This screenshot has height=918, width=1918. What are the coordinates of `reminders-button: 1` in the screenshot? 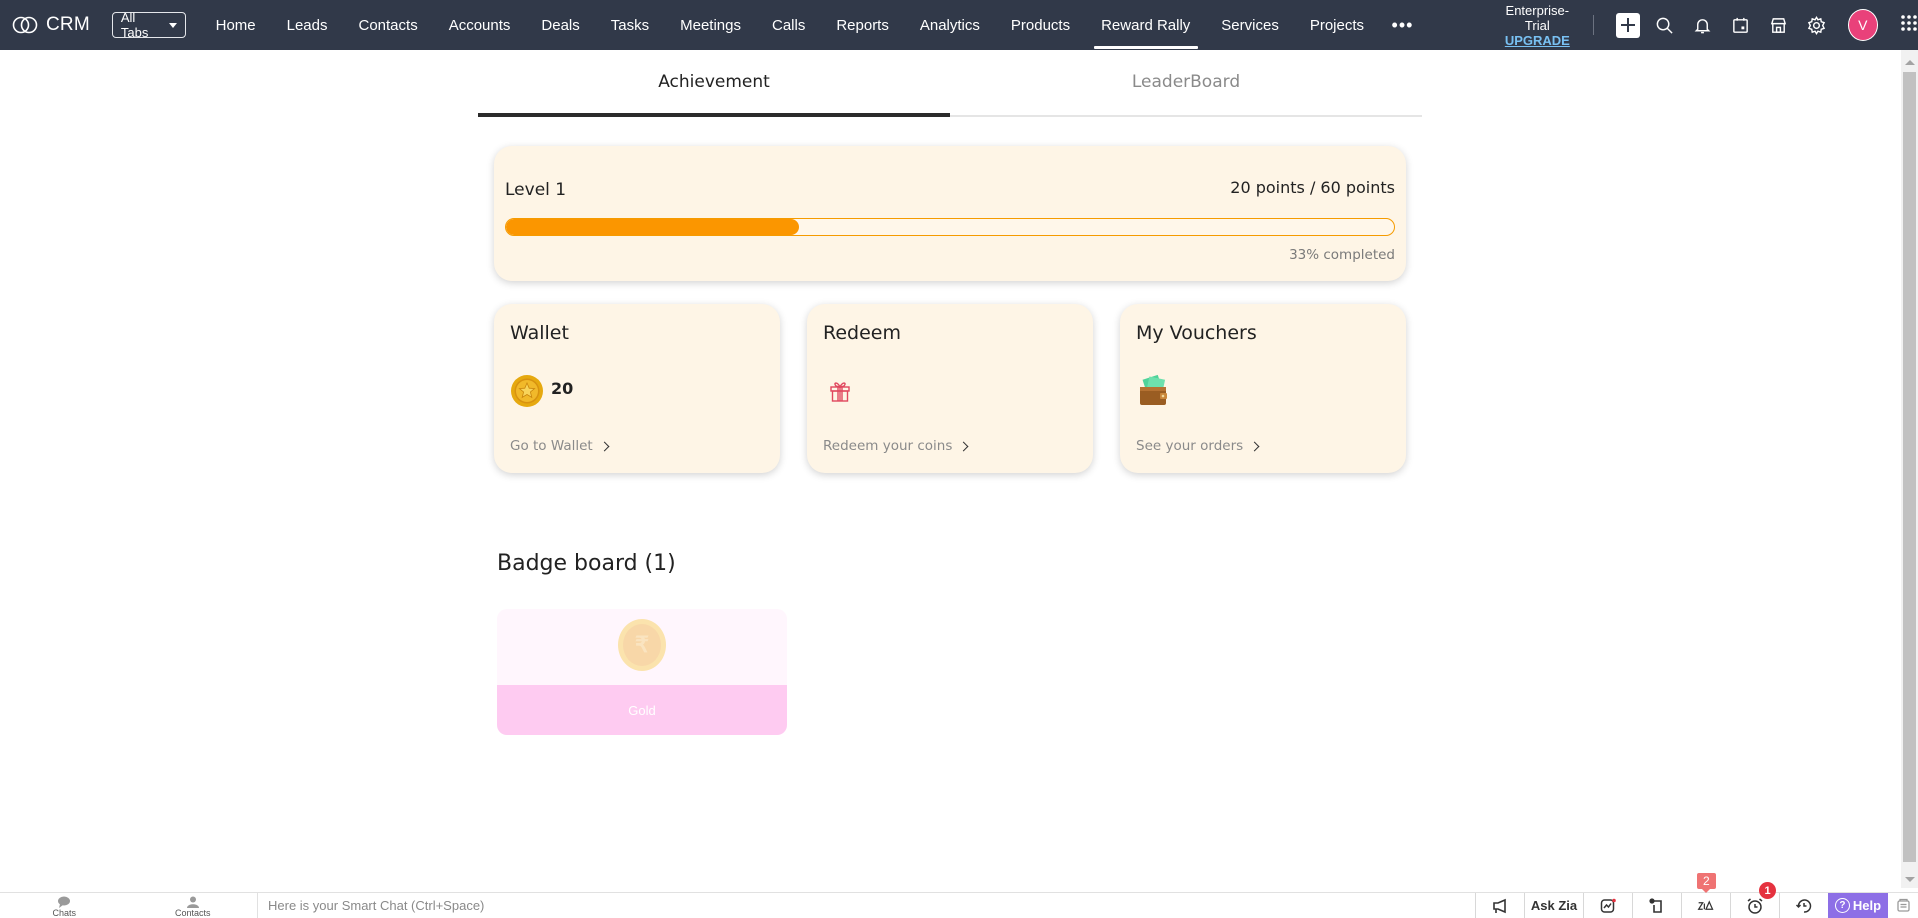 It's located at (1754, 900).